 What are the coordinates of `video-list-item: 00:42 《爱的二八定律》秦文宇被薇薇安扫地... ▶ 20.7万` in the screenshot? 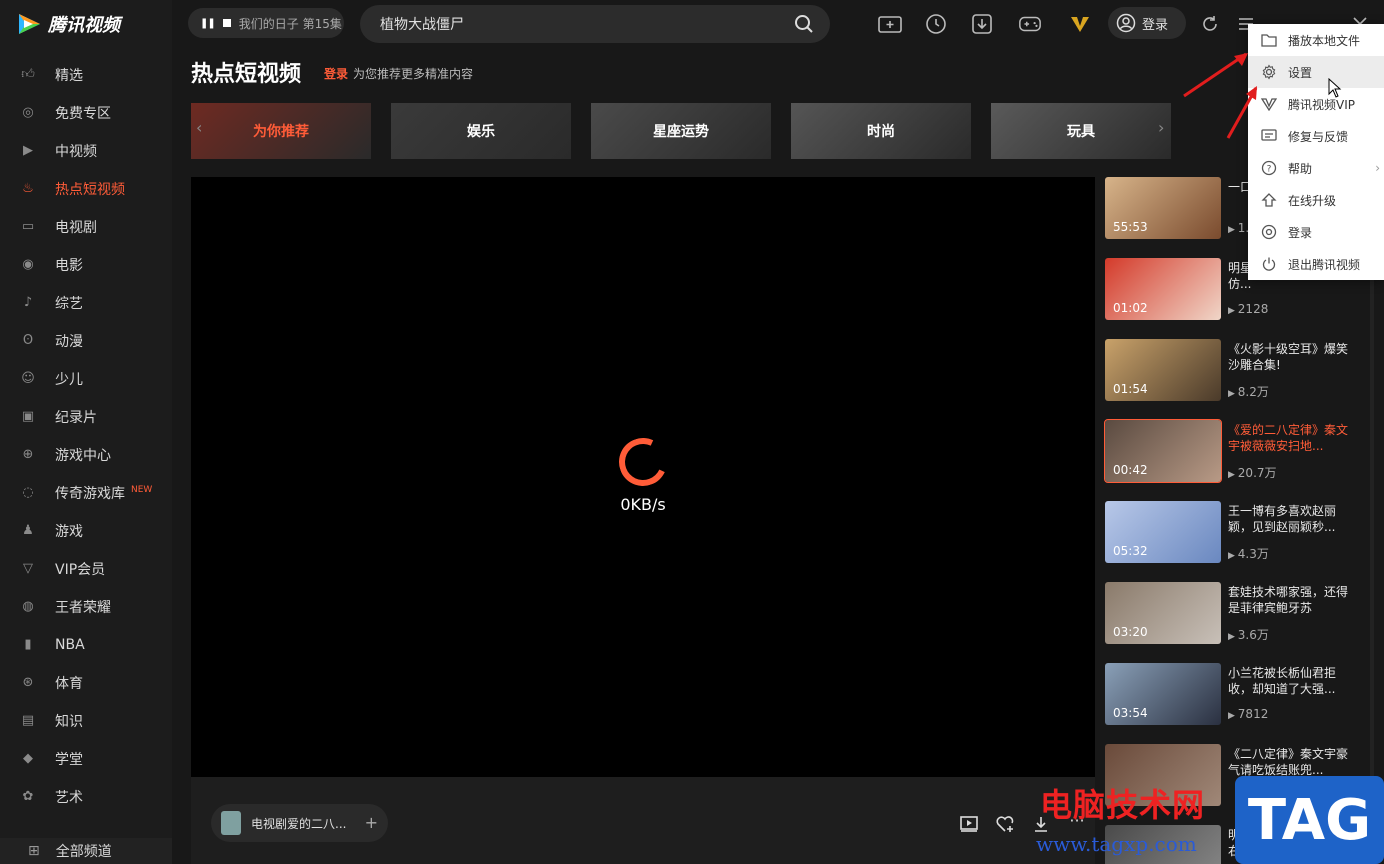 It's located at (1232, 454).